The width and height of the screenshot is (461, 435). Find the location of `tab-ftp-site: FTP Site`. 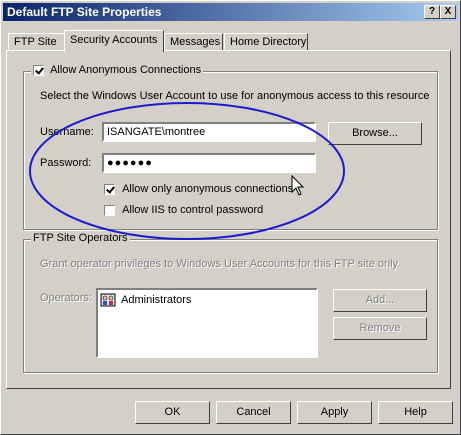

tab-ftp-site: FTP Site is located at coordinates (36, 42).